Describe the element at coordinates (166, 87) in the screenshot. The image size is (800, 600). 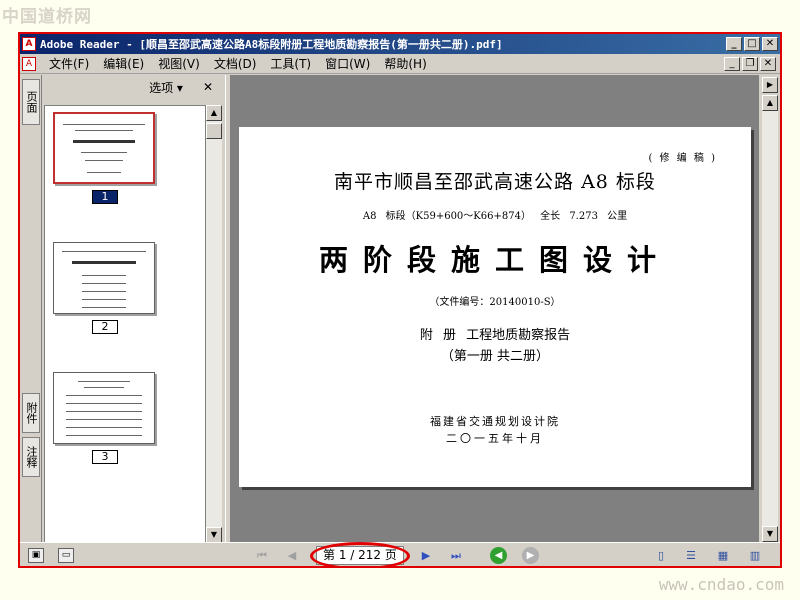
I see `options-menu: 选项 ▾` at that location.